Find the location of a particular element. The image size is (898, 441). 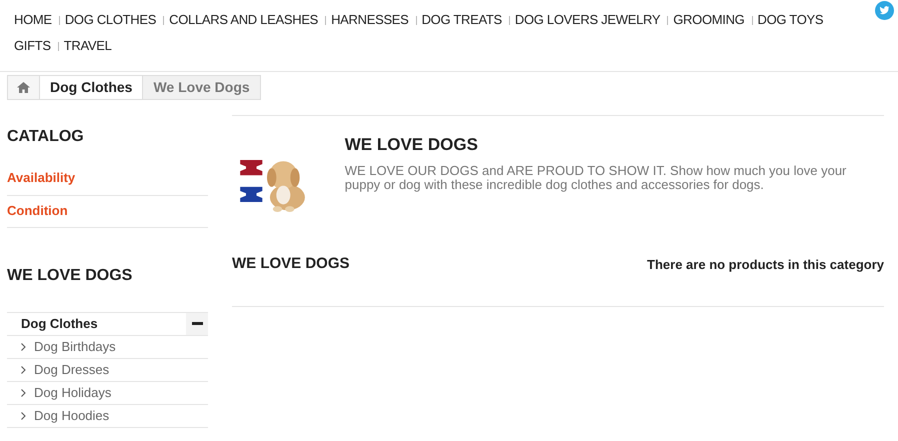

sidebar-heading: CATALOG is located at coordinates (46, 137).